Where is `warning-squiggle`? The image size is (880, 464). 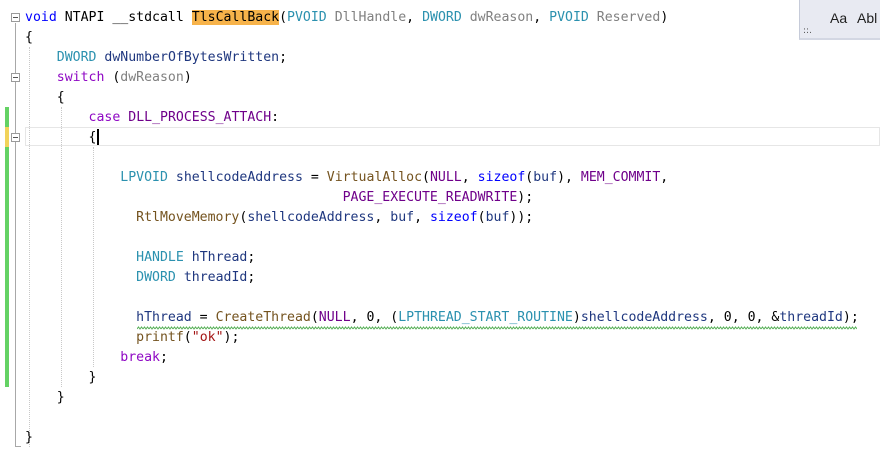 warning-squiggle is located at coordinates (497, 328).